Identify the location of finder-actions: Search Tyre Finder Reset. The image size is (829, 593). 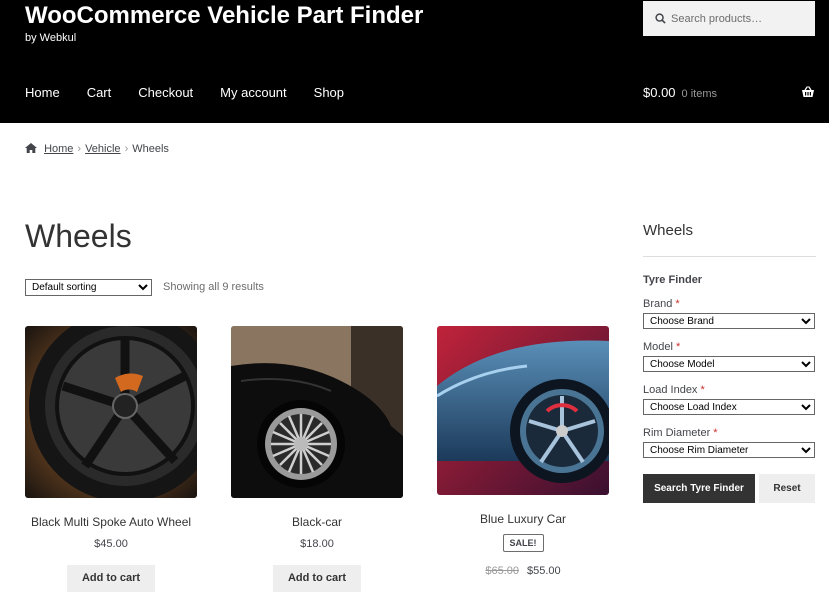
(729, 488).